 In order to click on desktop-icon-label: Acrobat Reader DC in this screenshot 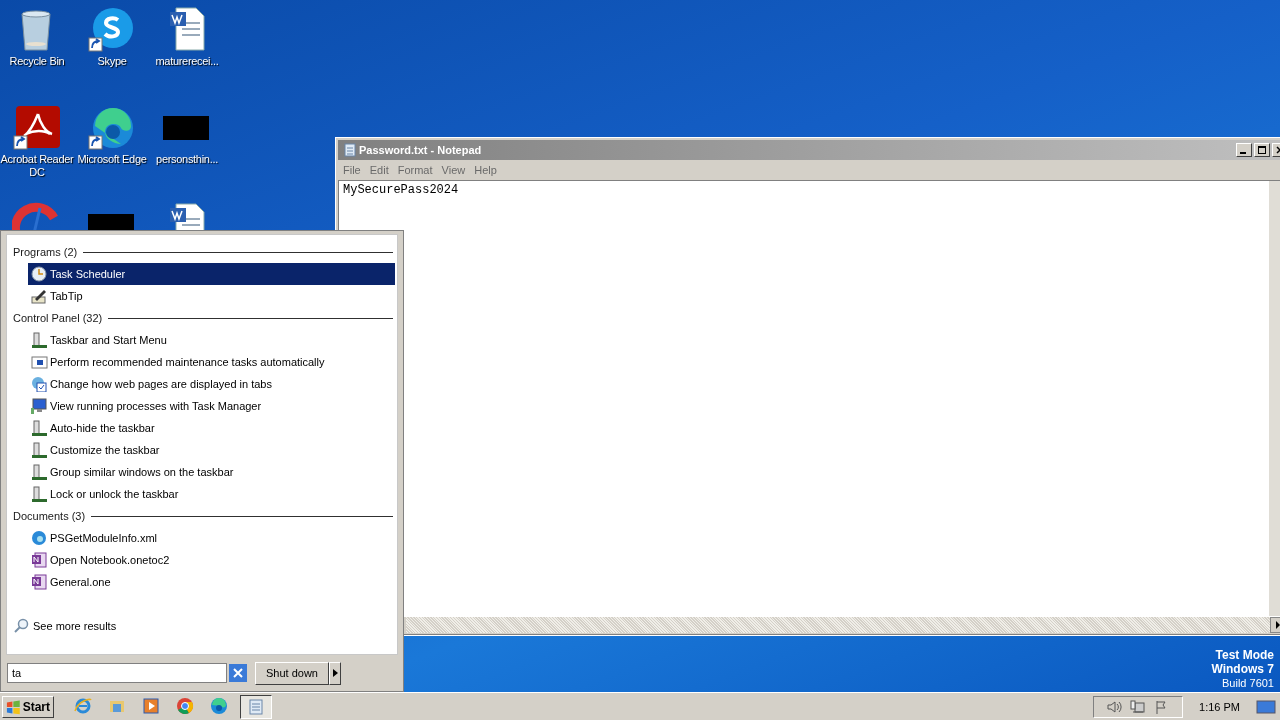, I will do `click(37, 166)`.